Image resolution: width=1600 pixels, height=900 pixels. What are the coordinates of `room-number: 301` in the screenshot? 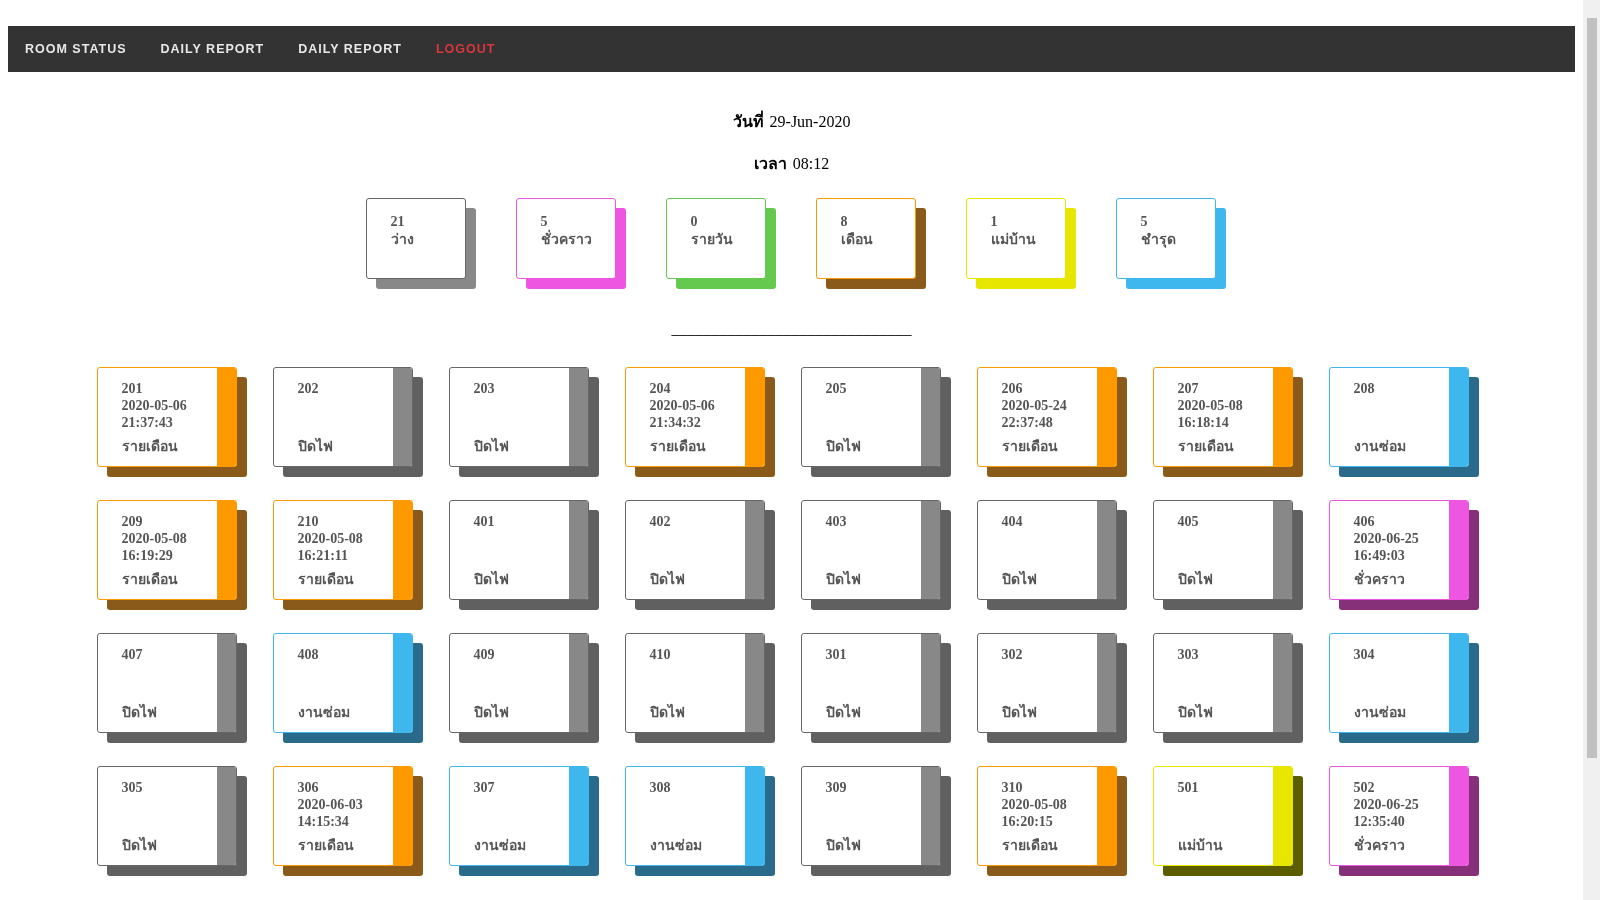 It's located at (836, 654).